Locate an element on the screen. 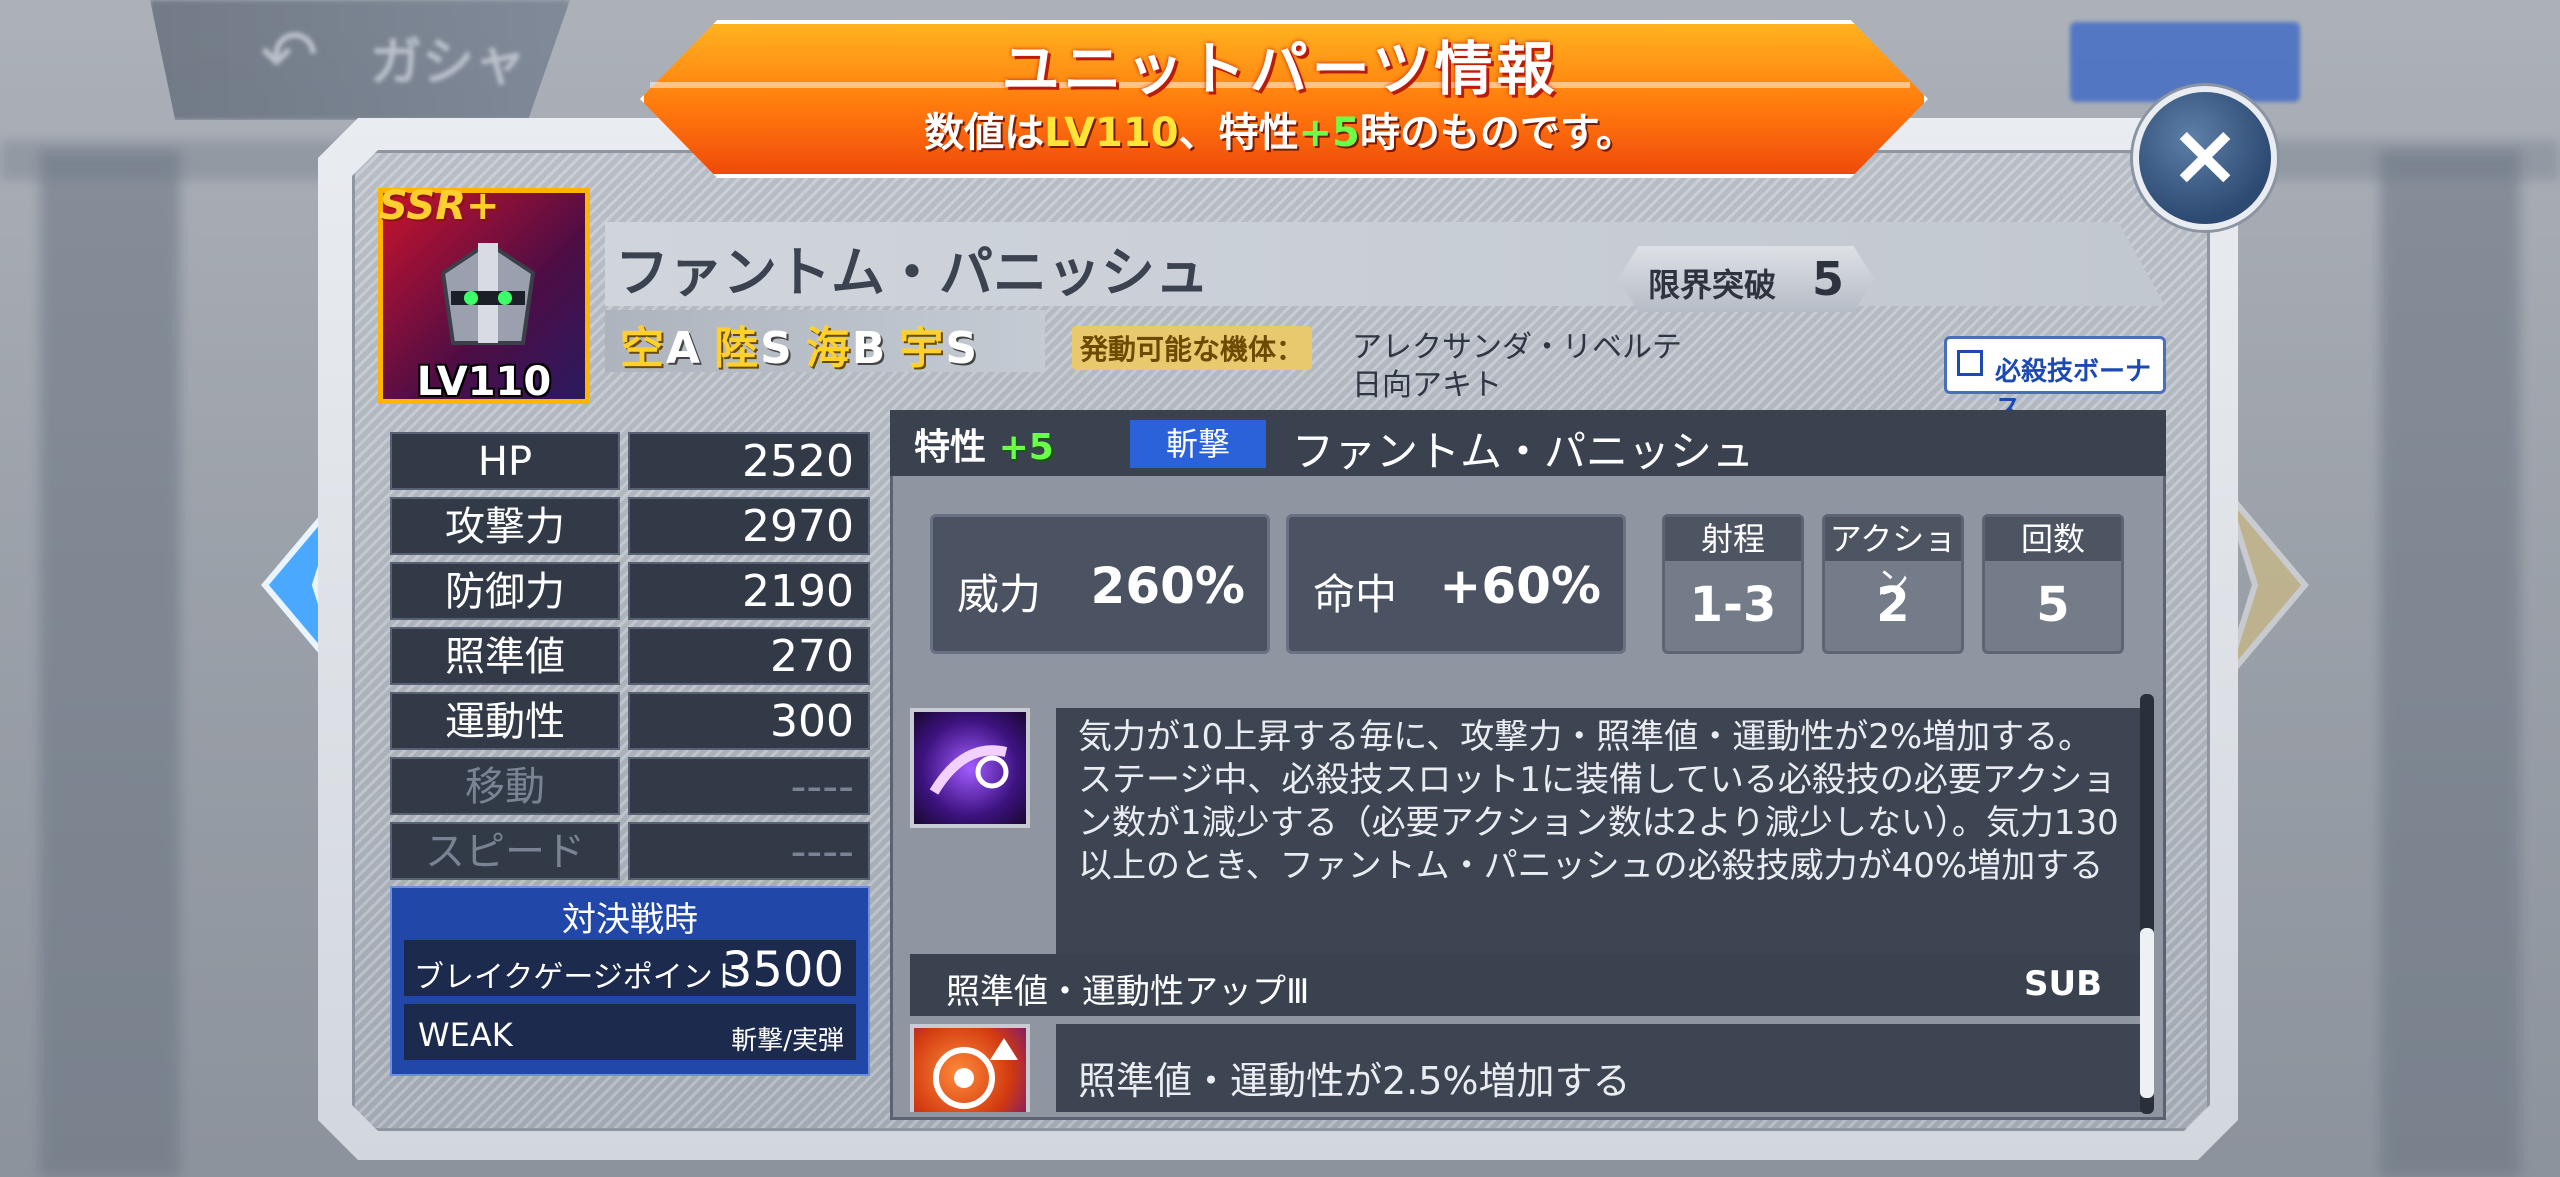 Image resolution: width=2560 pixels, height=1177 pixels. copy-icon is located at coordinates (1970, 363).